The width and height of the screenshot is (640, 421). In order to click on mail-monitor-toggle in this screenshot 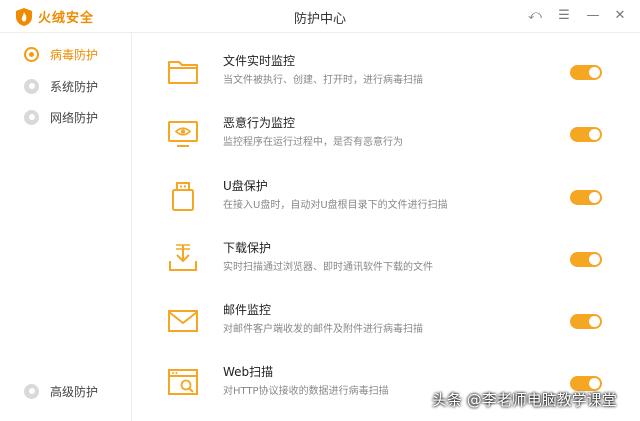, I will do `click(586, 321)`.